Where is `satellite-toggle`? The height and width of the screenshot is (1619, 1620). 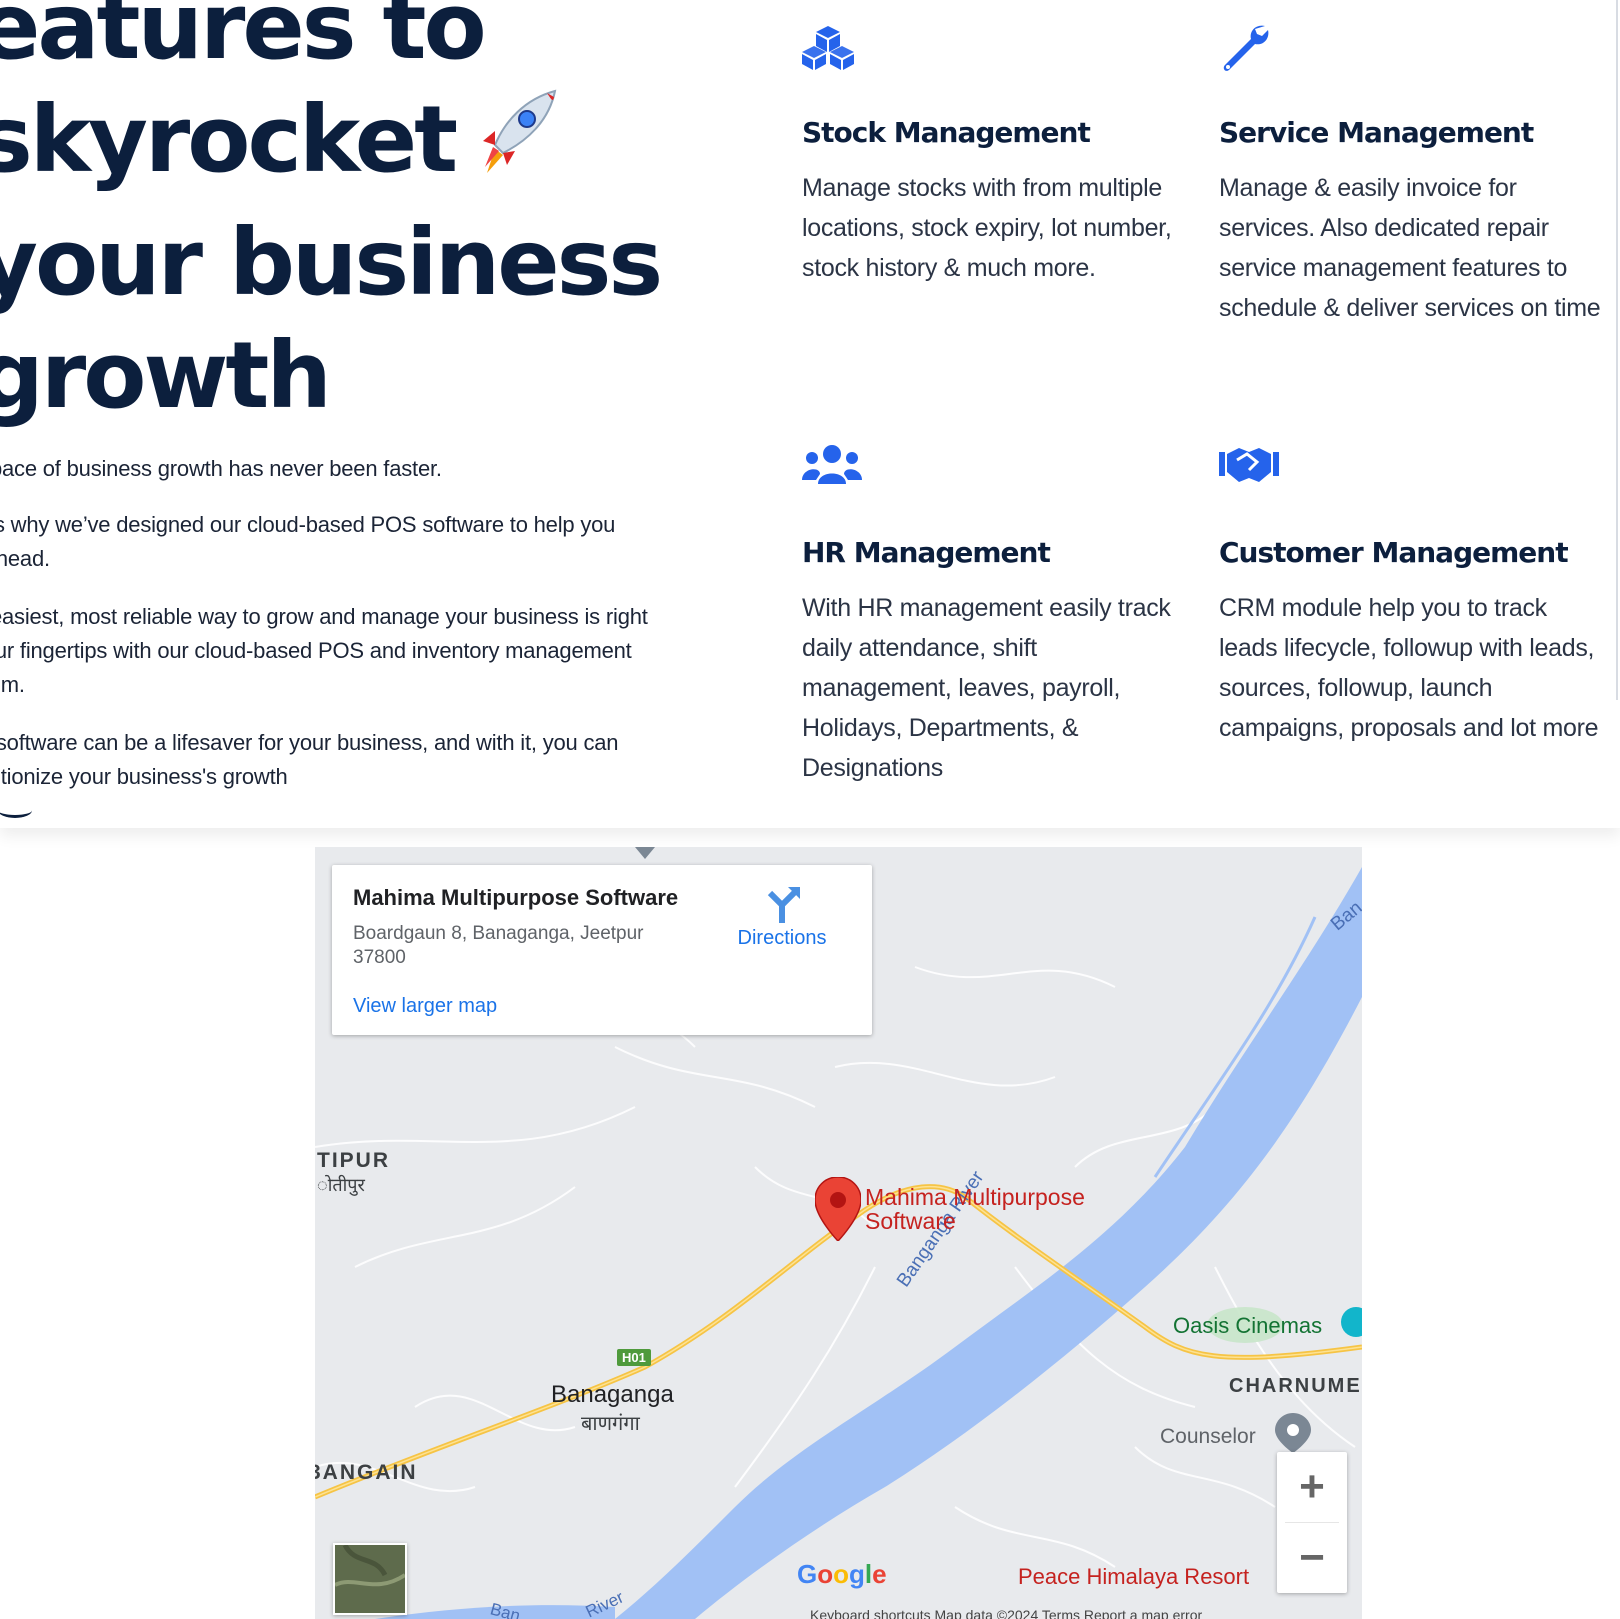
satellite-toggle is located at coordinates (370, 1579).